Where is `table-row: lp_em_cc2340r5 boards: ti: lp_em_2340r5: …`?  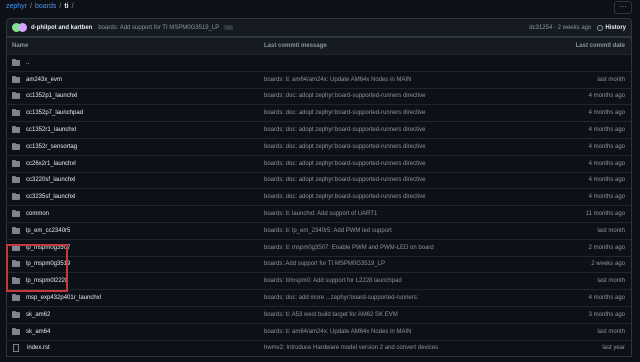 table-row: lp_em_cc2340r5 boards: ti: lp_em_2340r5: … is located at coordinates (319, 230).